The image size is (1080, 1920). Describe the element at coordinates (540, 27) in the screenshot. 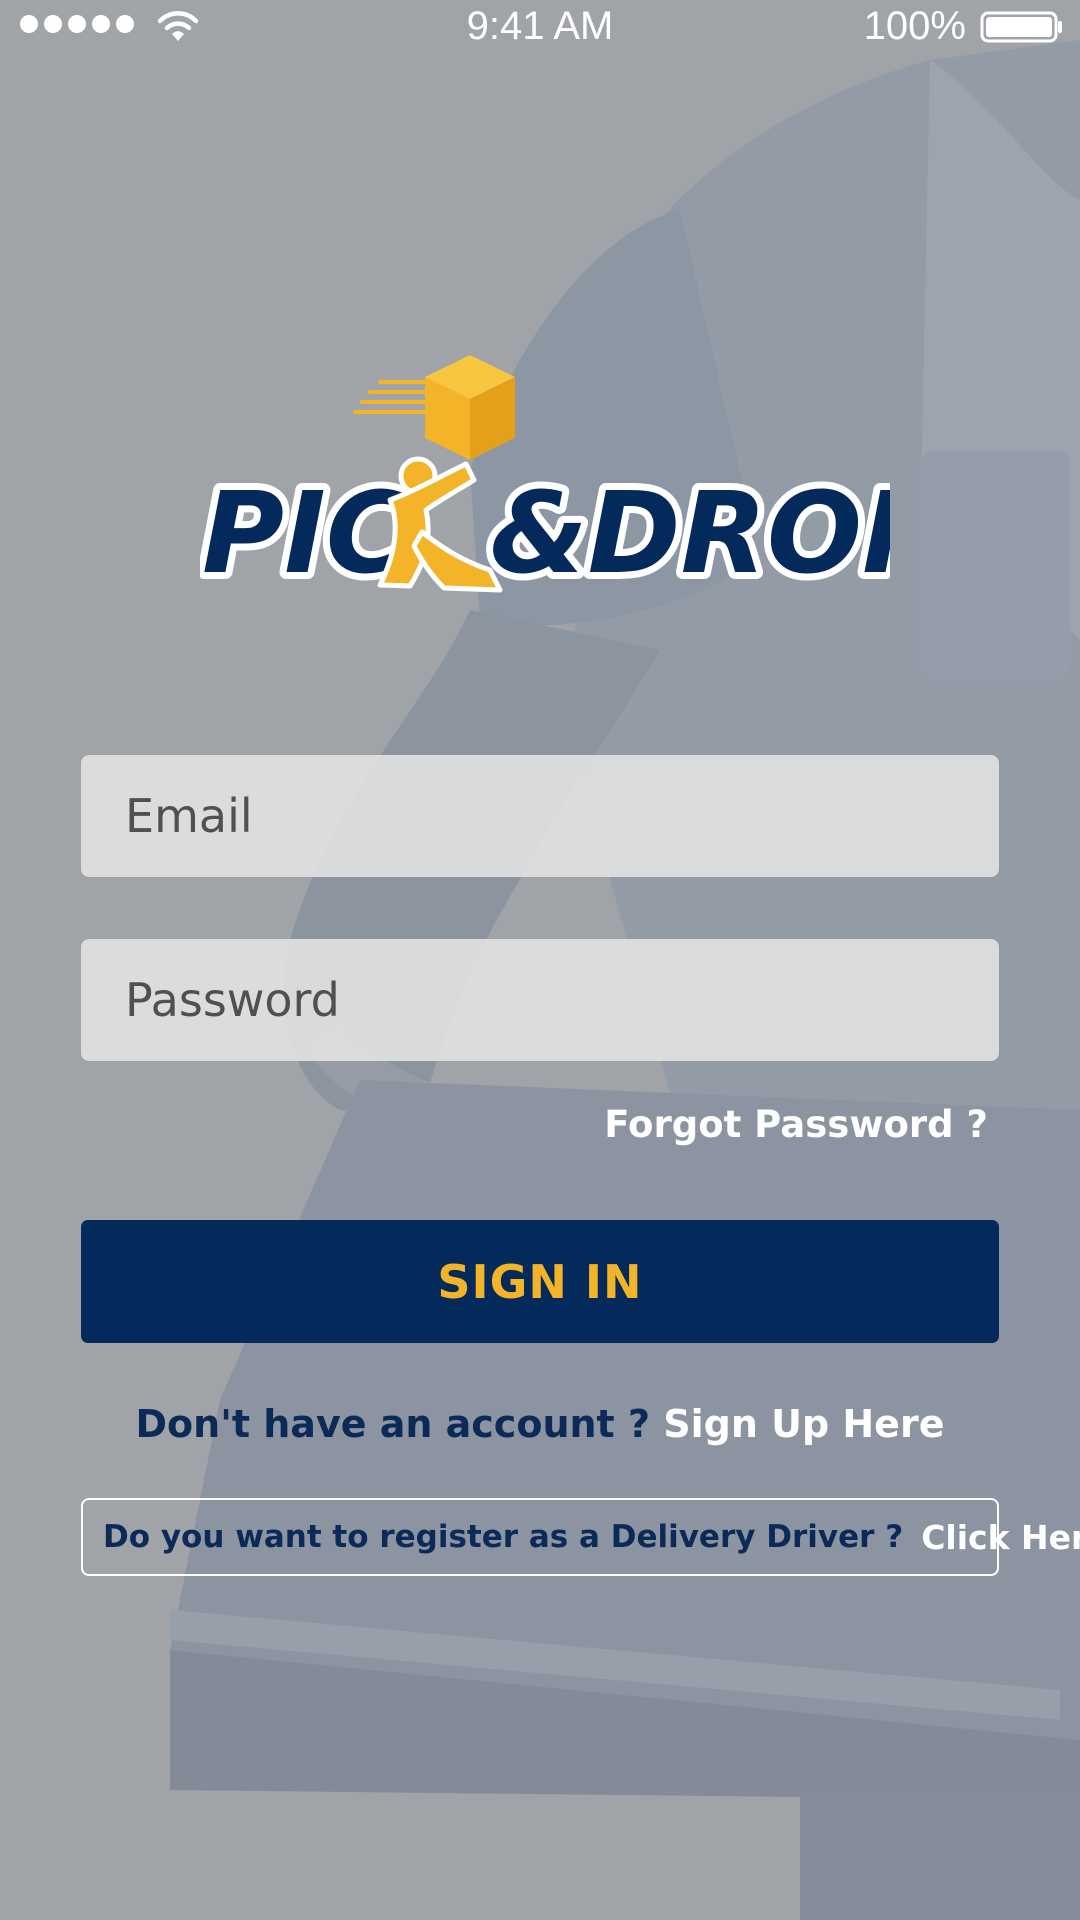

I see `status-bar: 9:41 AM 100%` at that location.